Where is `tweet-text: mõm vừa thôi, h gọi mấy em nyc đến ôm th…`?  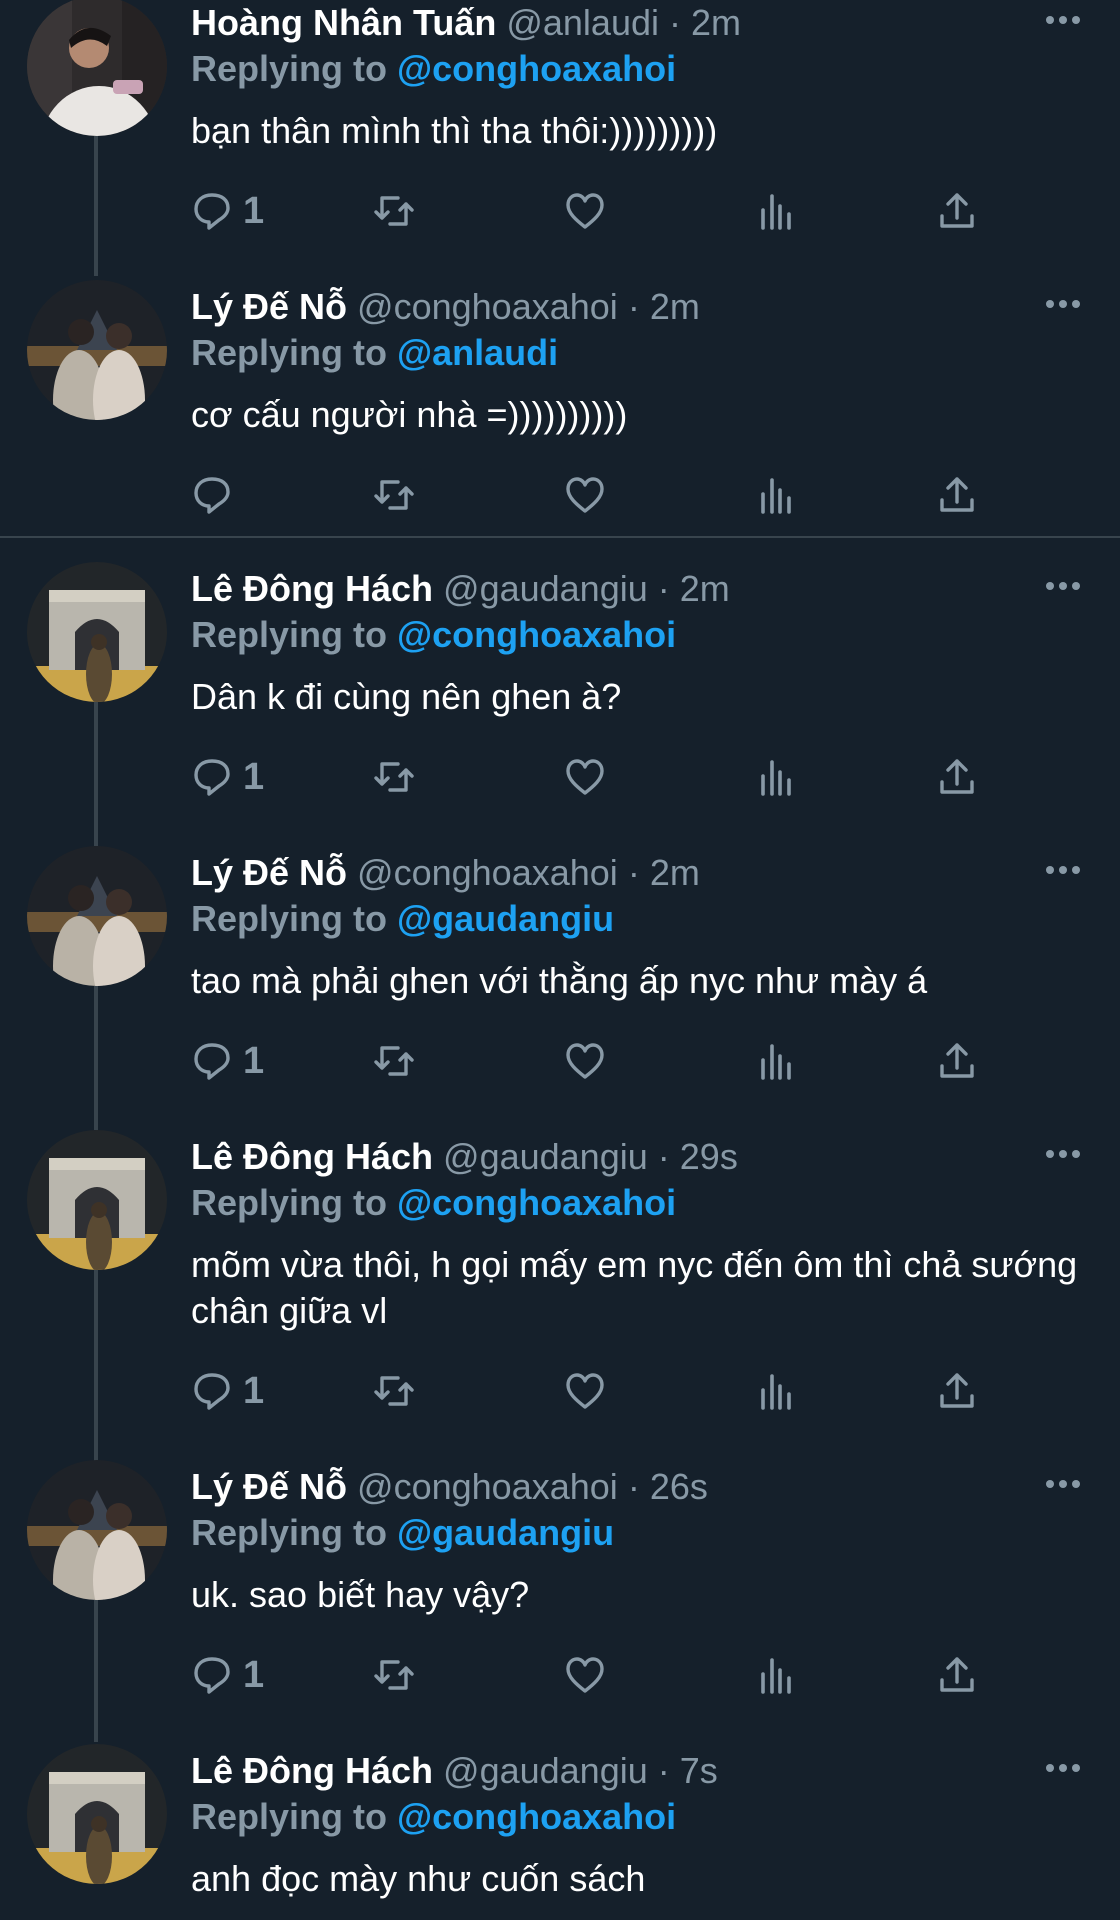 tweet-text: mõm vừa thôi, h gọi mấy em nyc đến ôm th… is located at coordinates (634, 1287).